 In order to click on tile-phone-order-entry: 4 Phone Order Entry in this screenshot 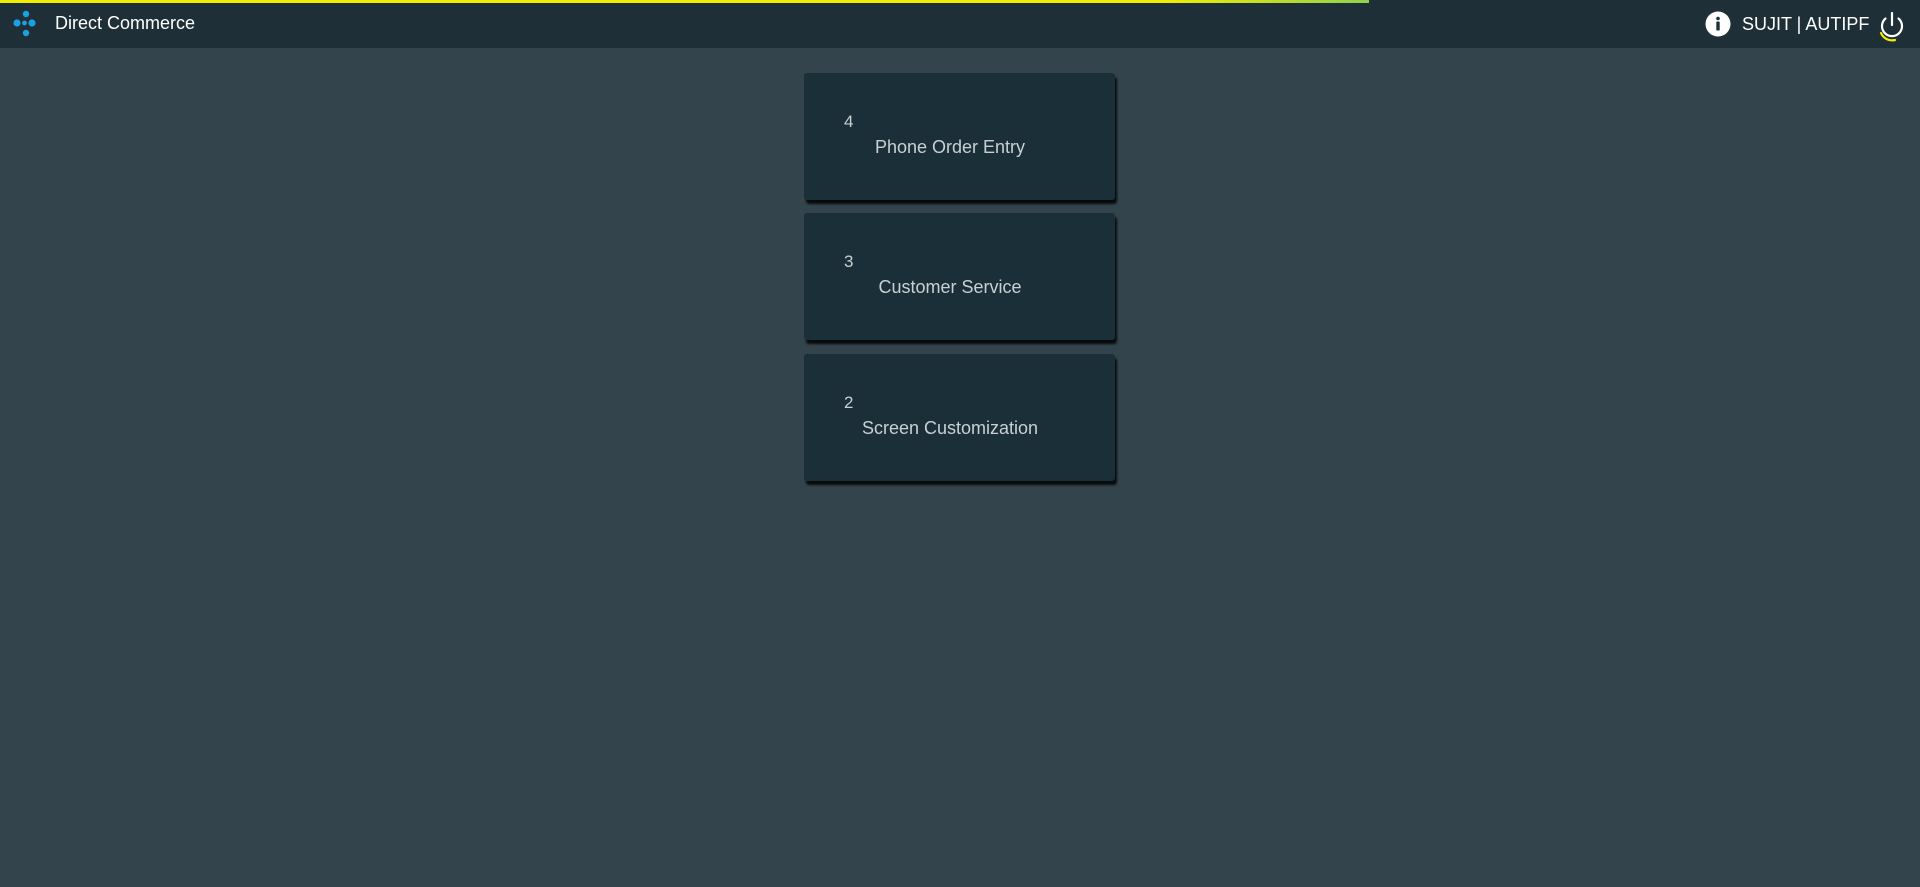, I will do `click(959, 136)`.